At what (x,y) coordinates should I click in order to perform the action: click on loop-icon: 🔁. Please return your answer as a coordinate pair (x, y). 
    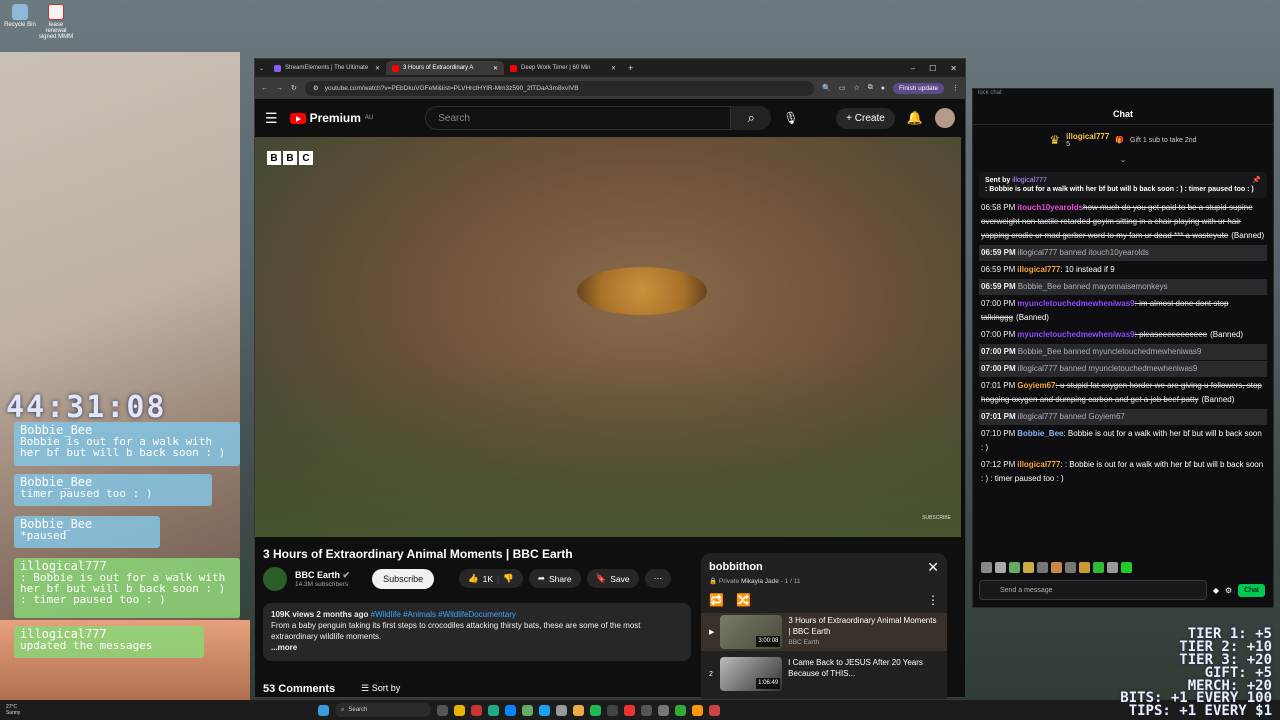
    Looking at the image, I should click on (716, 600).